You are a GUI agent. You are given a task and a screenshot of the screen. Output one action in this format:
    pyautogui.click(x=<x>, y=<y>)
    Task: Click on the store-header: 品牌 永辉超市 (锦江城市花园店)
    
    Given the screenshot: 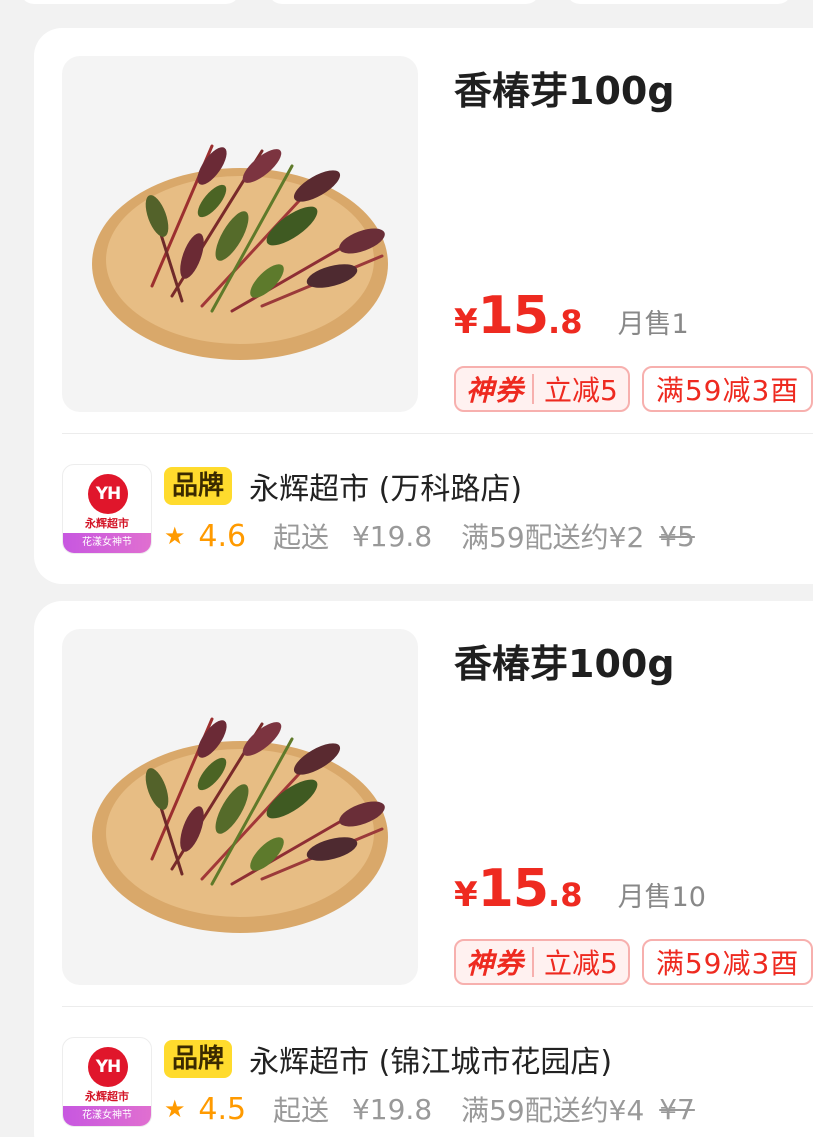 What is the action you would take?
    pyautogui.click(x=388, y=1058)
    